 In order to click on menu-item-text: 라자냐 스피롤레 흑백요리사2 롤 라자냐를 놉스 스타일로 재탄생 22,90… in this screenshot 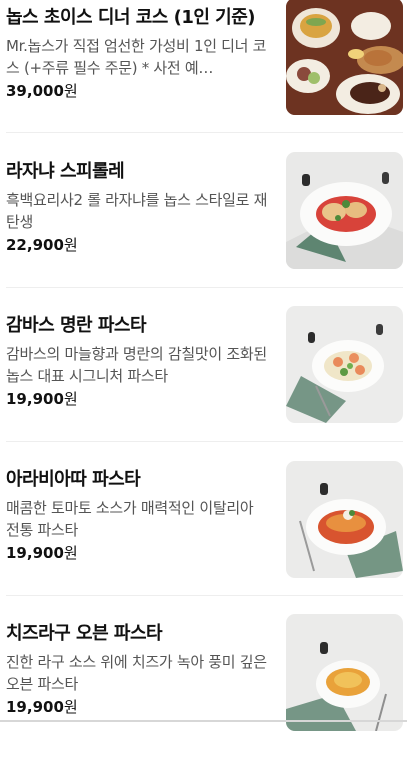, I will do `click(137, 205)`.